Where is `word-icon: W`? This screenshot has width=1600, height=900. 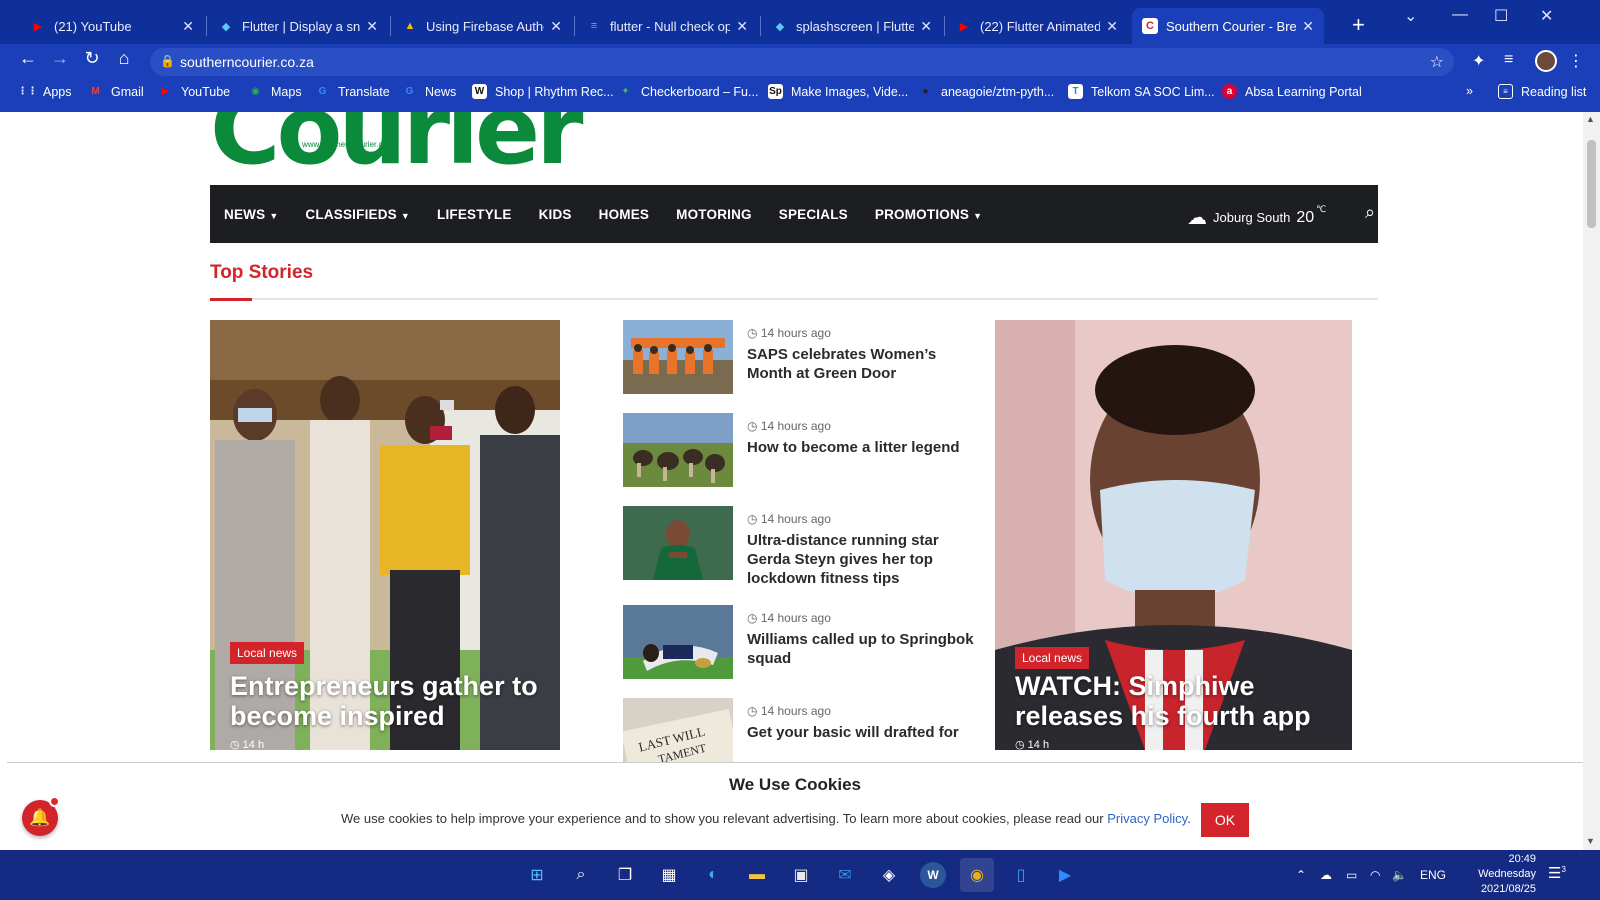 word-icon: W is located at coordinates (933, 875).